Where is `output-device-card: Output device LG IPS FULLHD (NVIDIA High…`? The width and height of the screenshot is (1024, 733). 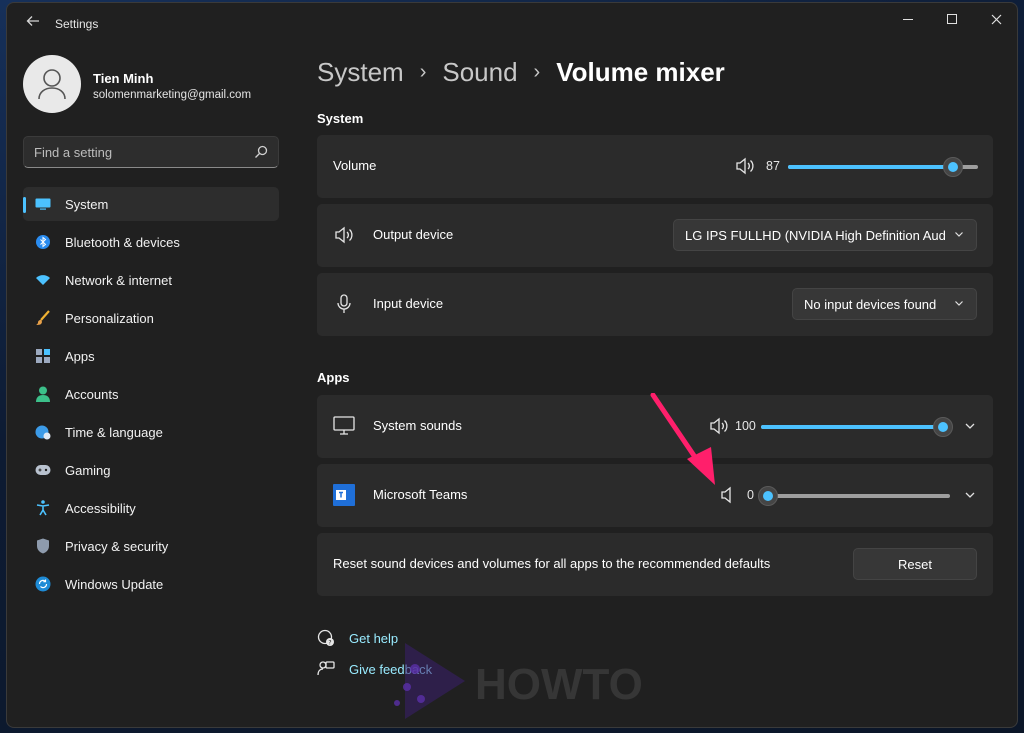 output-device-card: Output device LG IPS FULLHD (NVIDIA High… is located at coordinates (655, 235).